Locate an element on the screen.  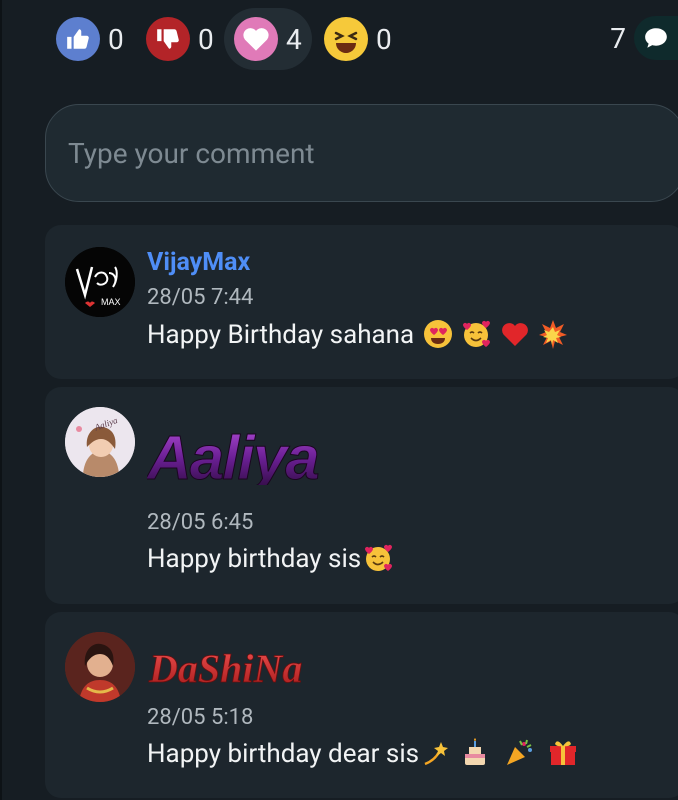
comment-text-body: Happy birthday sis is located at coordinates (254, 559).